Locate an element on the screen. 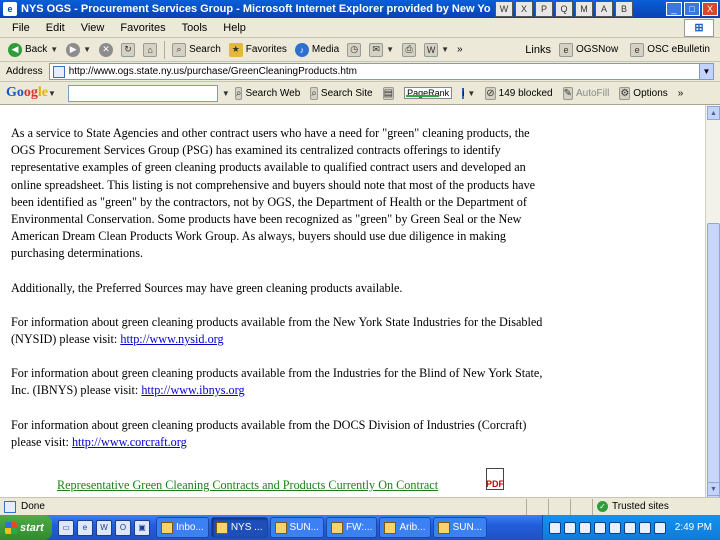 The image size is (720, 540). address-label: Address is located at coordinates (24, 71).